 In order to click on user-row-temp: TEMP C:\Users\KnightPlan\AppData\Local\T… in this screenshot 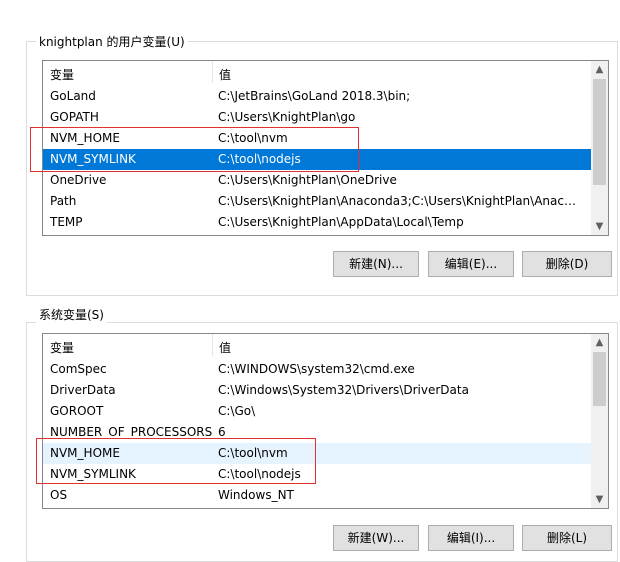, I will do `click(317, 222)`.